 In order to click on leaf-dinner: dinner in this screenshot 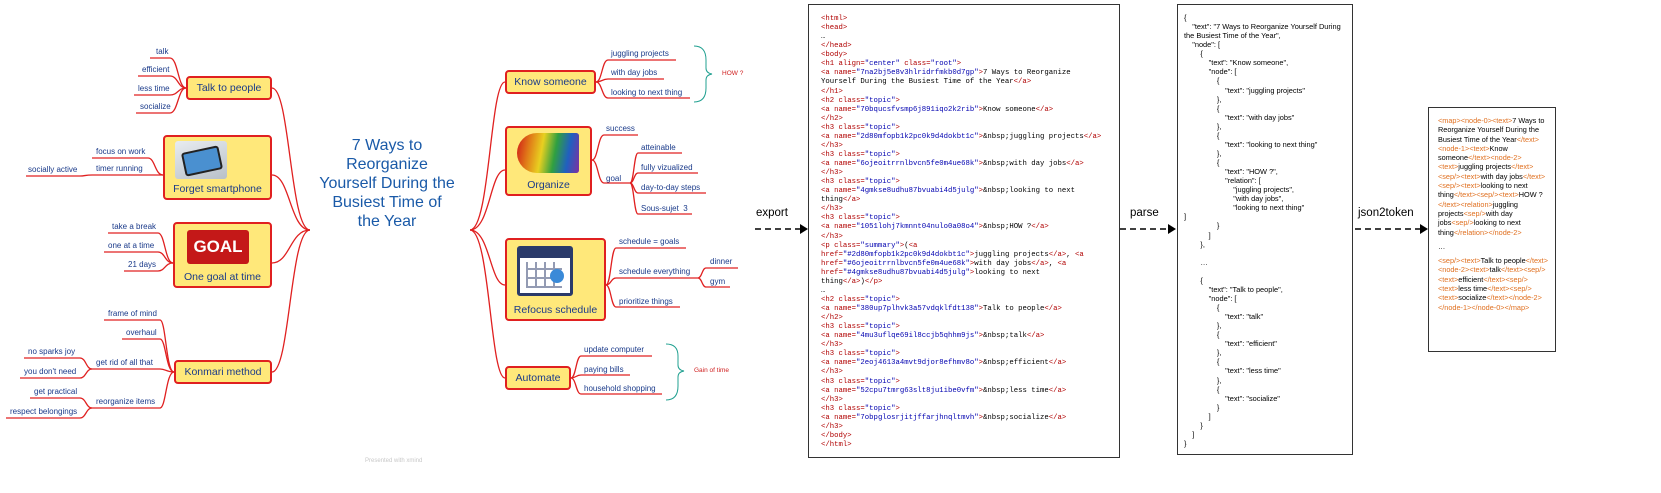, I will do `click(721, 262)`.